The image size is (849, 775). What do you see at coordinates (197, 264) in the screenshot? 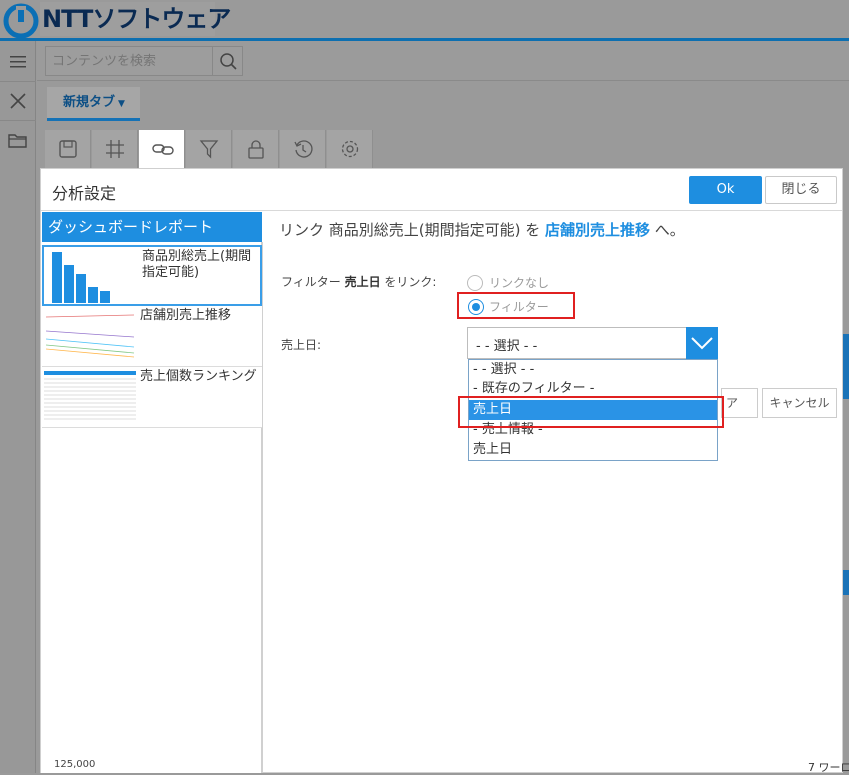
I see `report-label: 商品別総売上(期間指定可能)` at bounding box center [197, 264].